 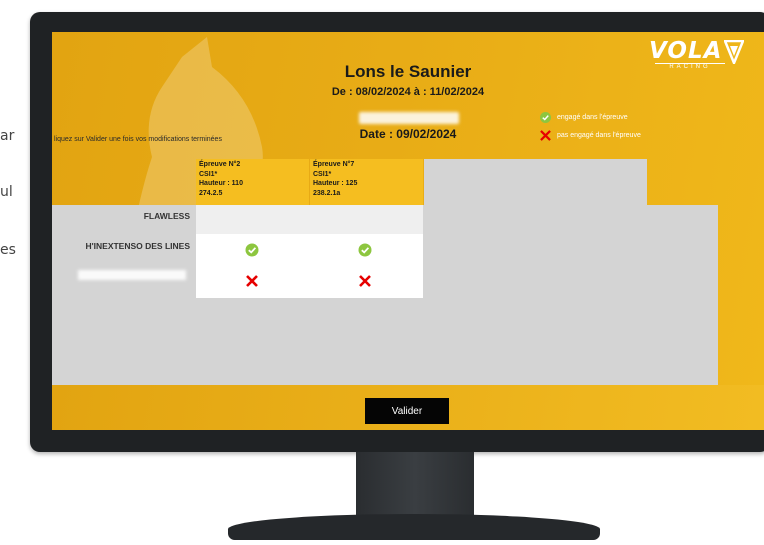 I want to click on horse-name-label: H'INEXTENSO DES LINES, so click(x=137, y=246).